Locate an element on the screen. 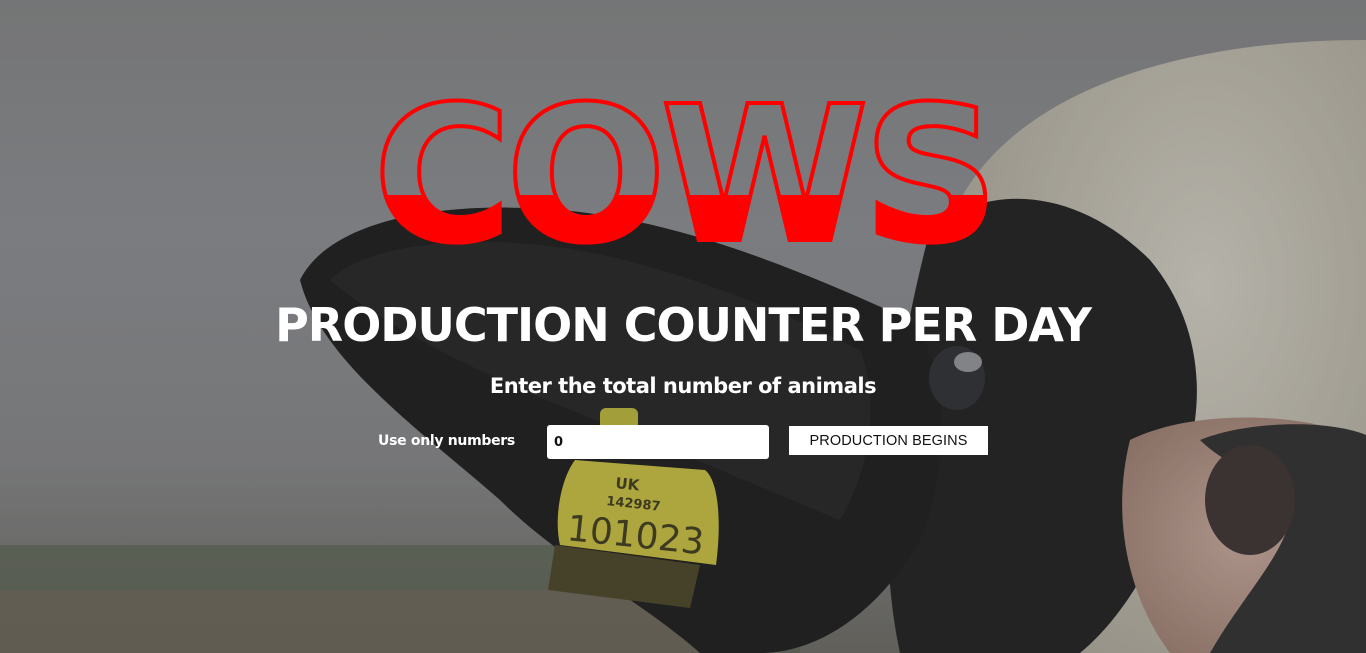 The width and height of the screenshot is (1366, 653). production-begins-button: PRODUCTION BEGINS is located at coordinates (888, 440).